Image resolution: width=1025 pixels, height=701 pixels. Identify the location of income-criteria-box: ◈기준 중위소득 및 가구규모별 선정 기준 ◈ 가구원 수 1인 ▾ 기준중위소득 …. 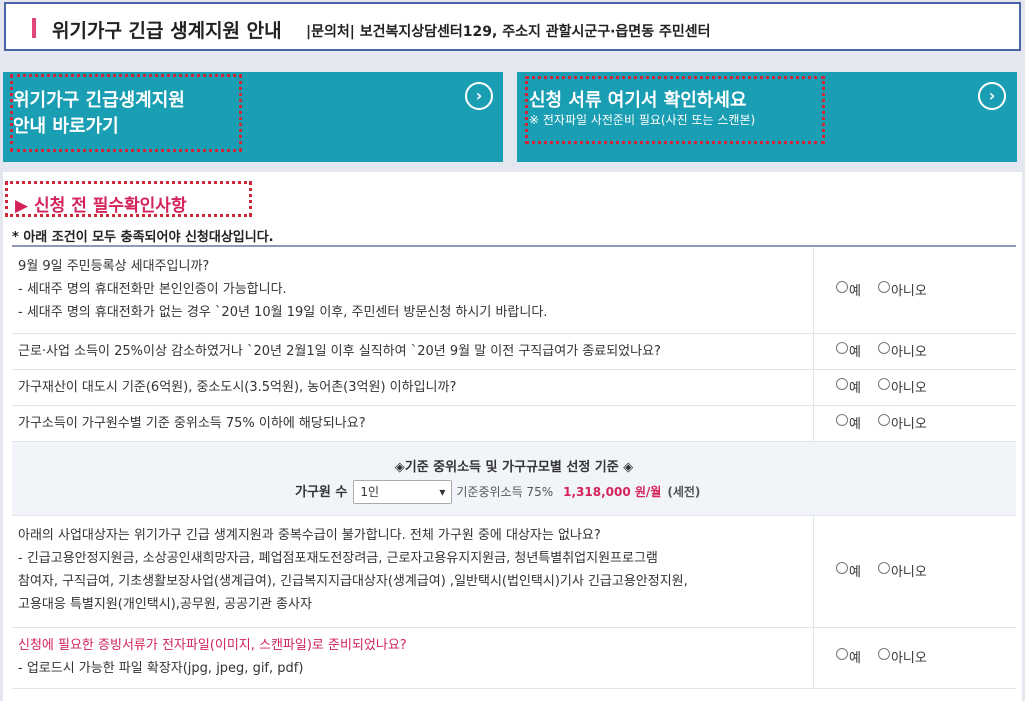
(514, 479).